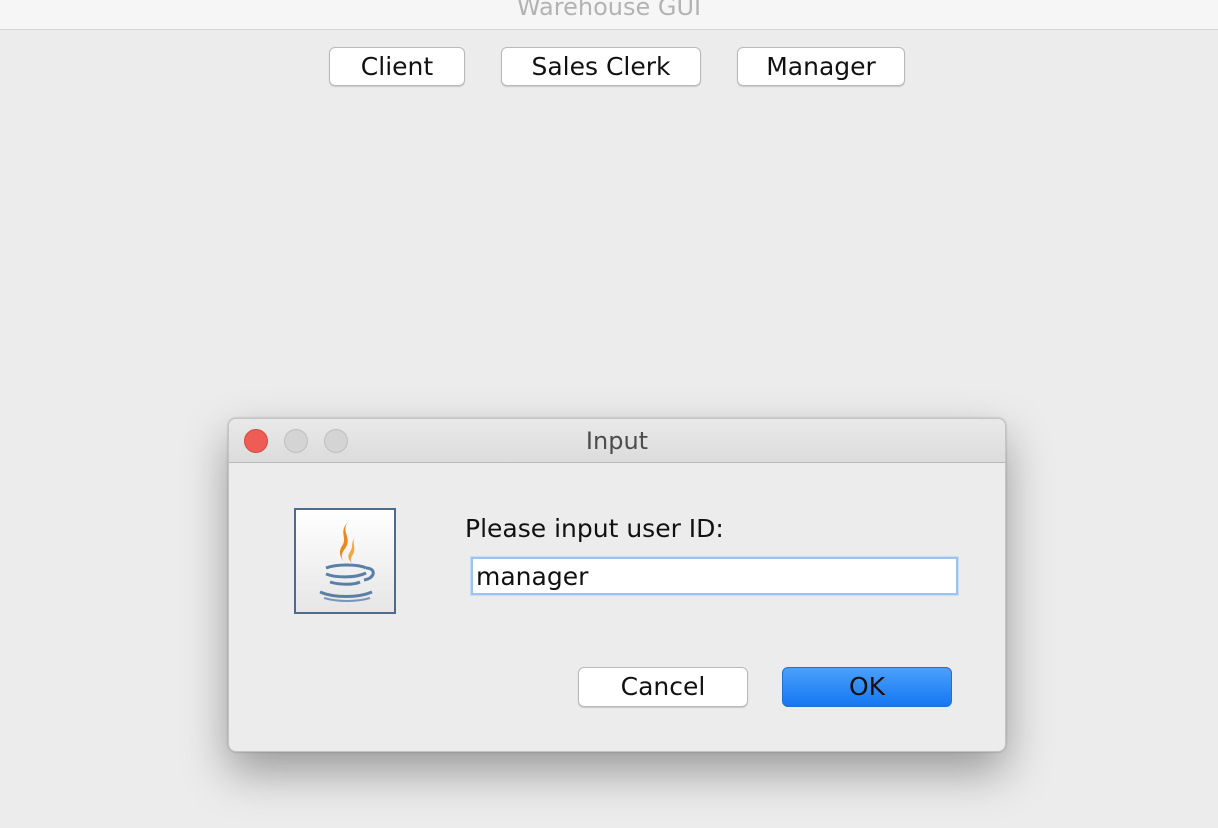  I want to click on manager-button: Manager, so click(821, 66).